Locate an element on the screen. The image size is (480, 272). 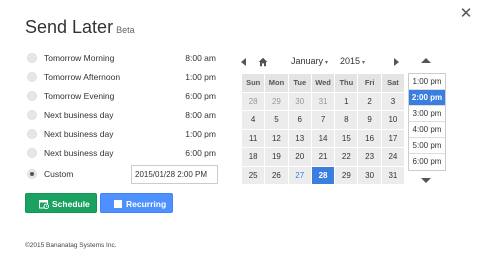
calendar-day: 26 is located at coordinates (276, 175).